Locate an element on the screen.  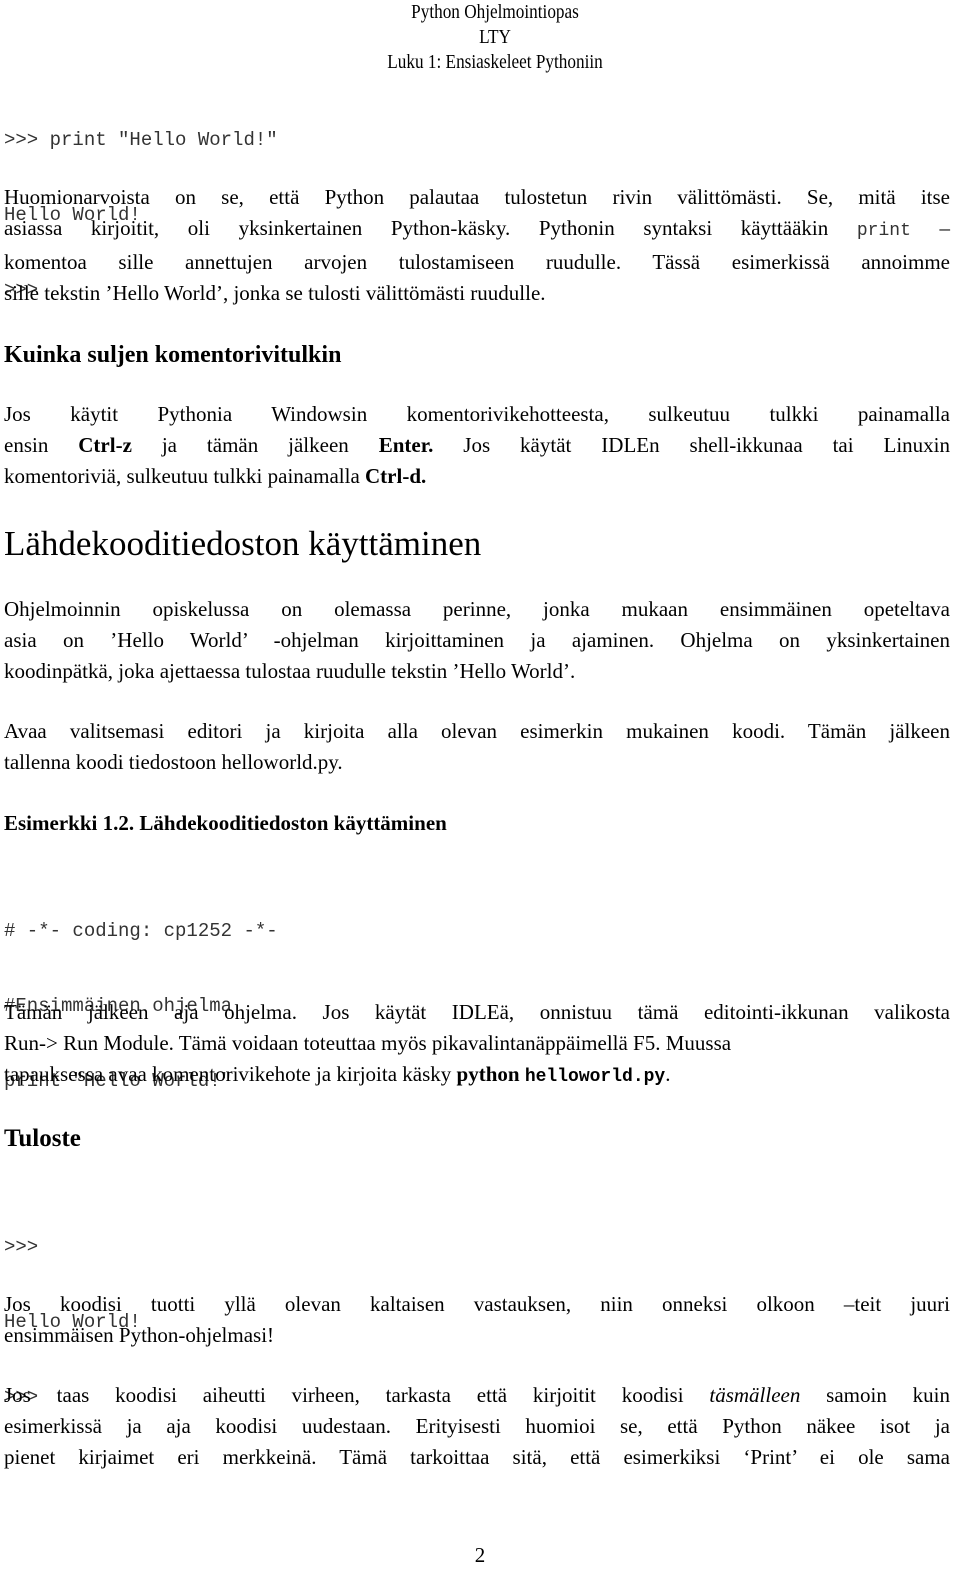
emphasis-exactly: täsmälleen is located at coordinates (755, 1395).